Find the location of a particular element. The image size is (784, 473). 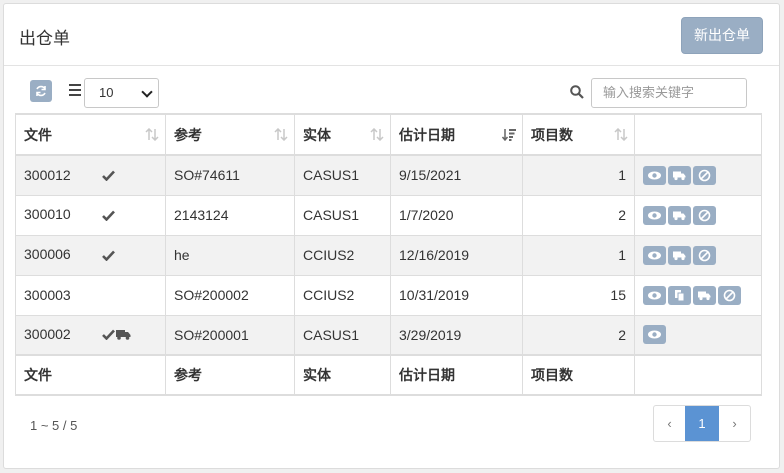

file-number: 300010 is located at coordinates (49, 214).